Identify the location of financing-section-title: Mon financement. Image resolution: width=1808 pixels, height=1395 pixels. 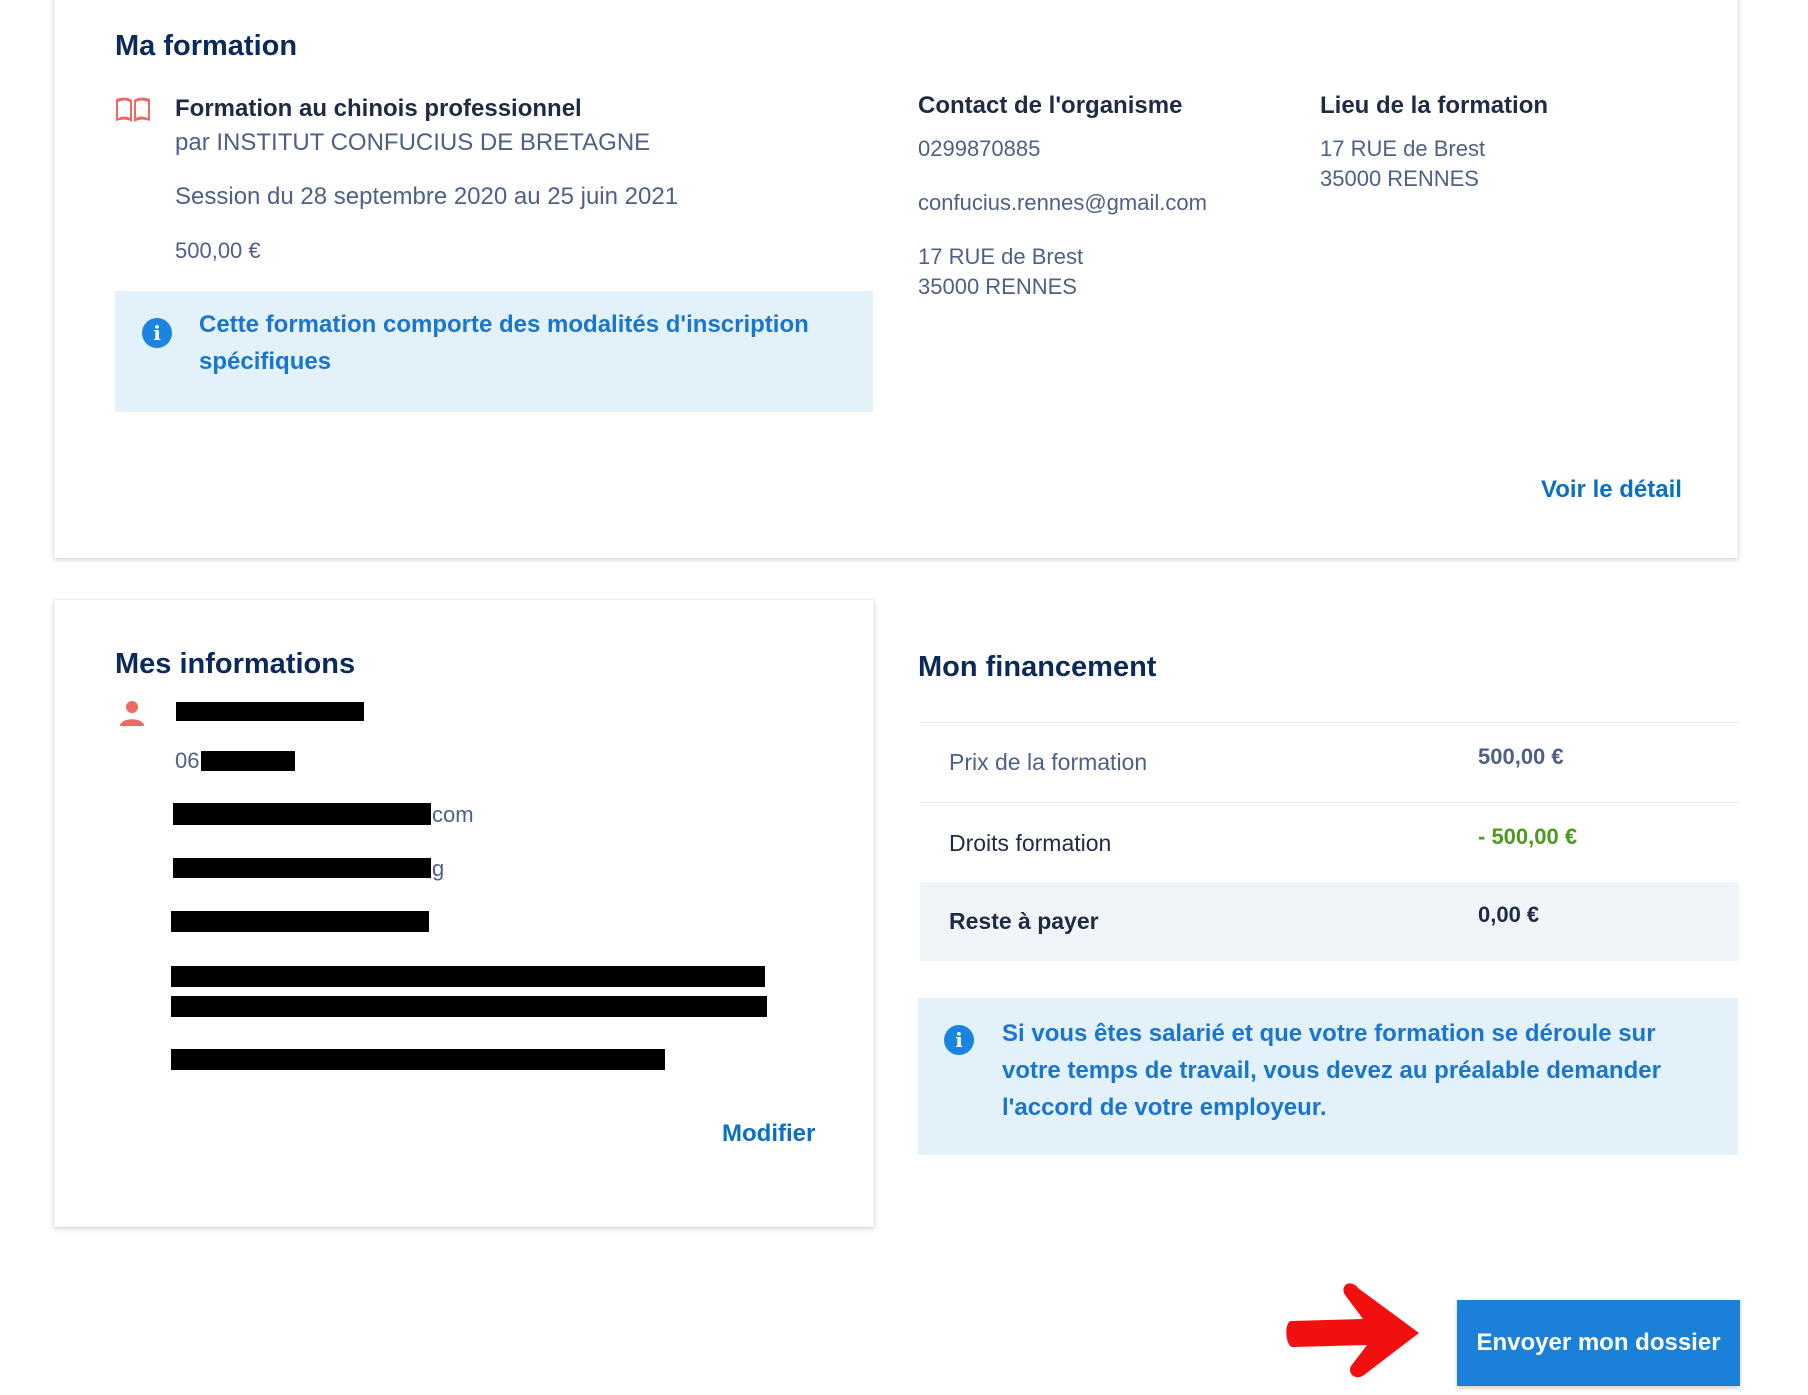
(1037, 667).